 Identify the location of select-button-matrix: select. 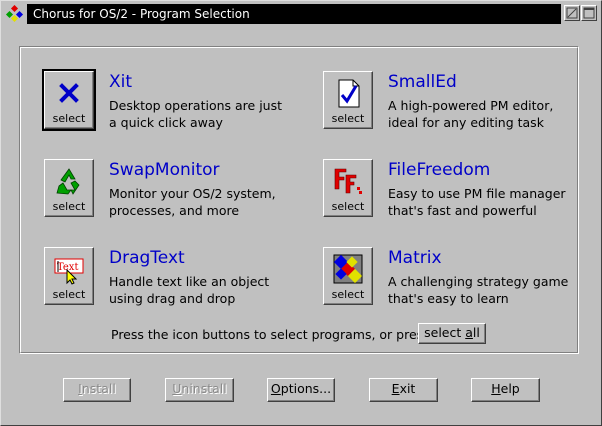
(348, 276).